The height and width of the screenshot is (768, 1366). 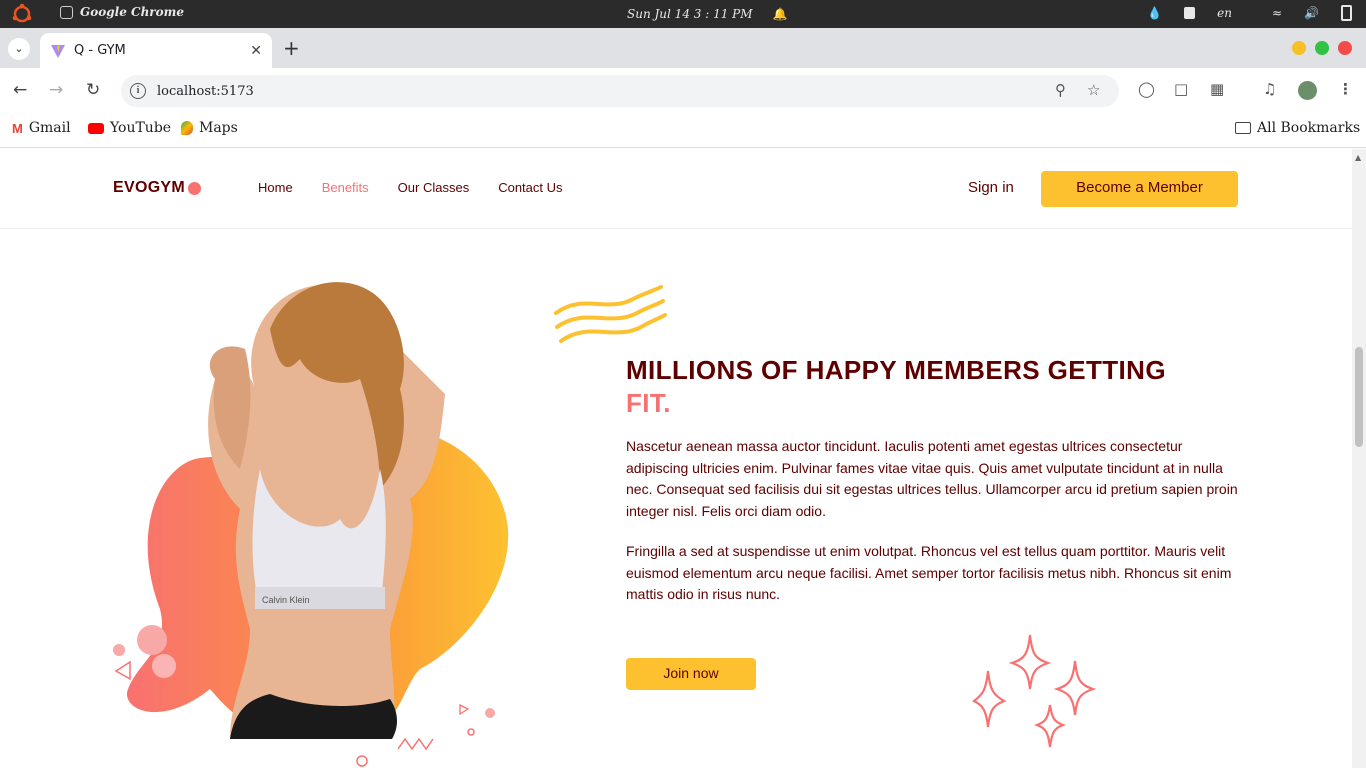 I want to click on wave-decoration, so click(x=610, y=314).